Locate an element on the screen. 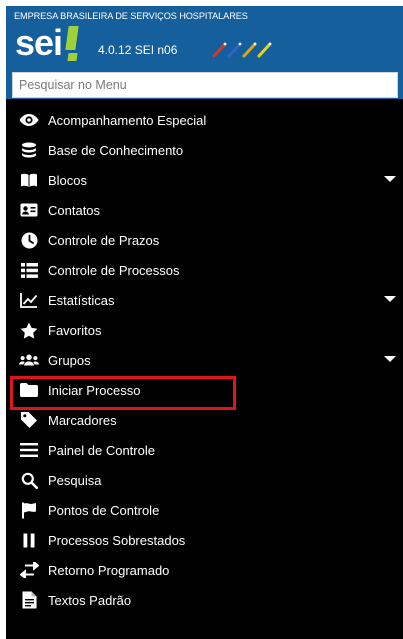 The width and height of the screenshot is (403, 639). folder-icon is located at coordinates (29, 390).